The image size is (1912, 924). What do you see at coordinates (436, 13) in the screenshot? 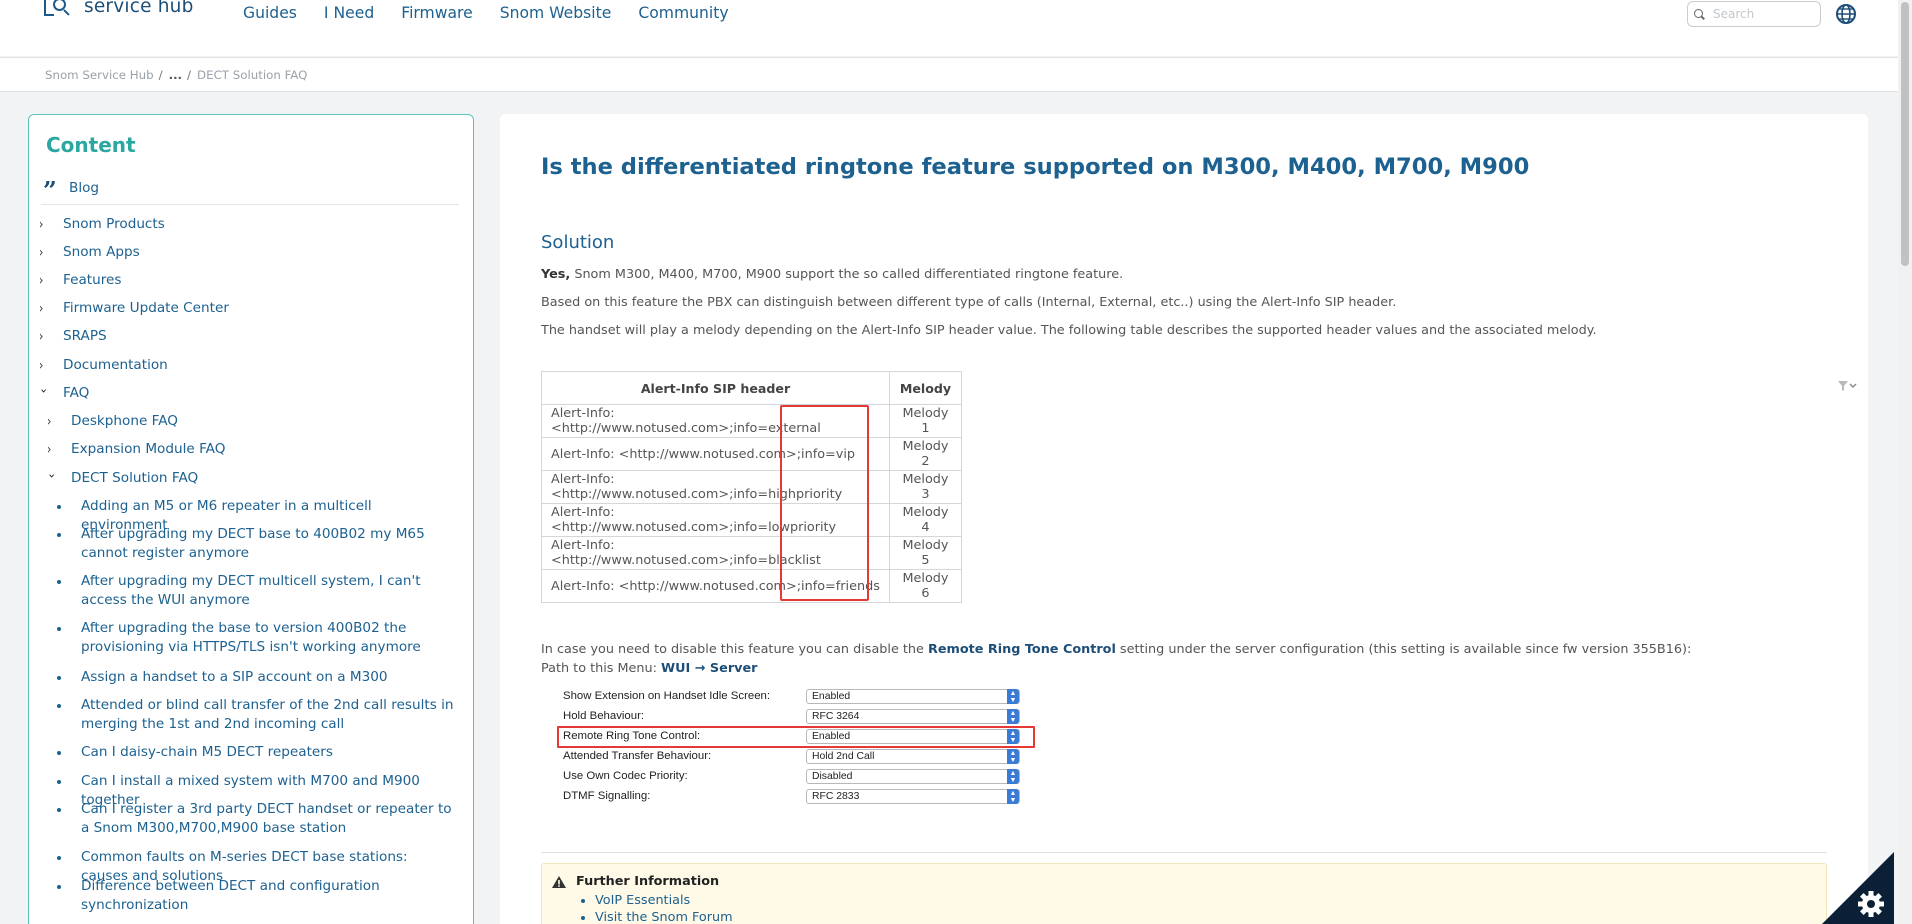
I see `nav-firmware: Firmware` at bounding box center [436, 13].